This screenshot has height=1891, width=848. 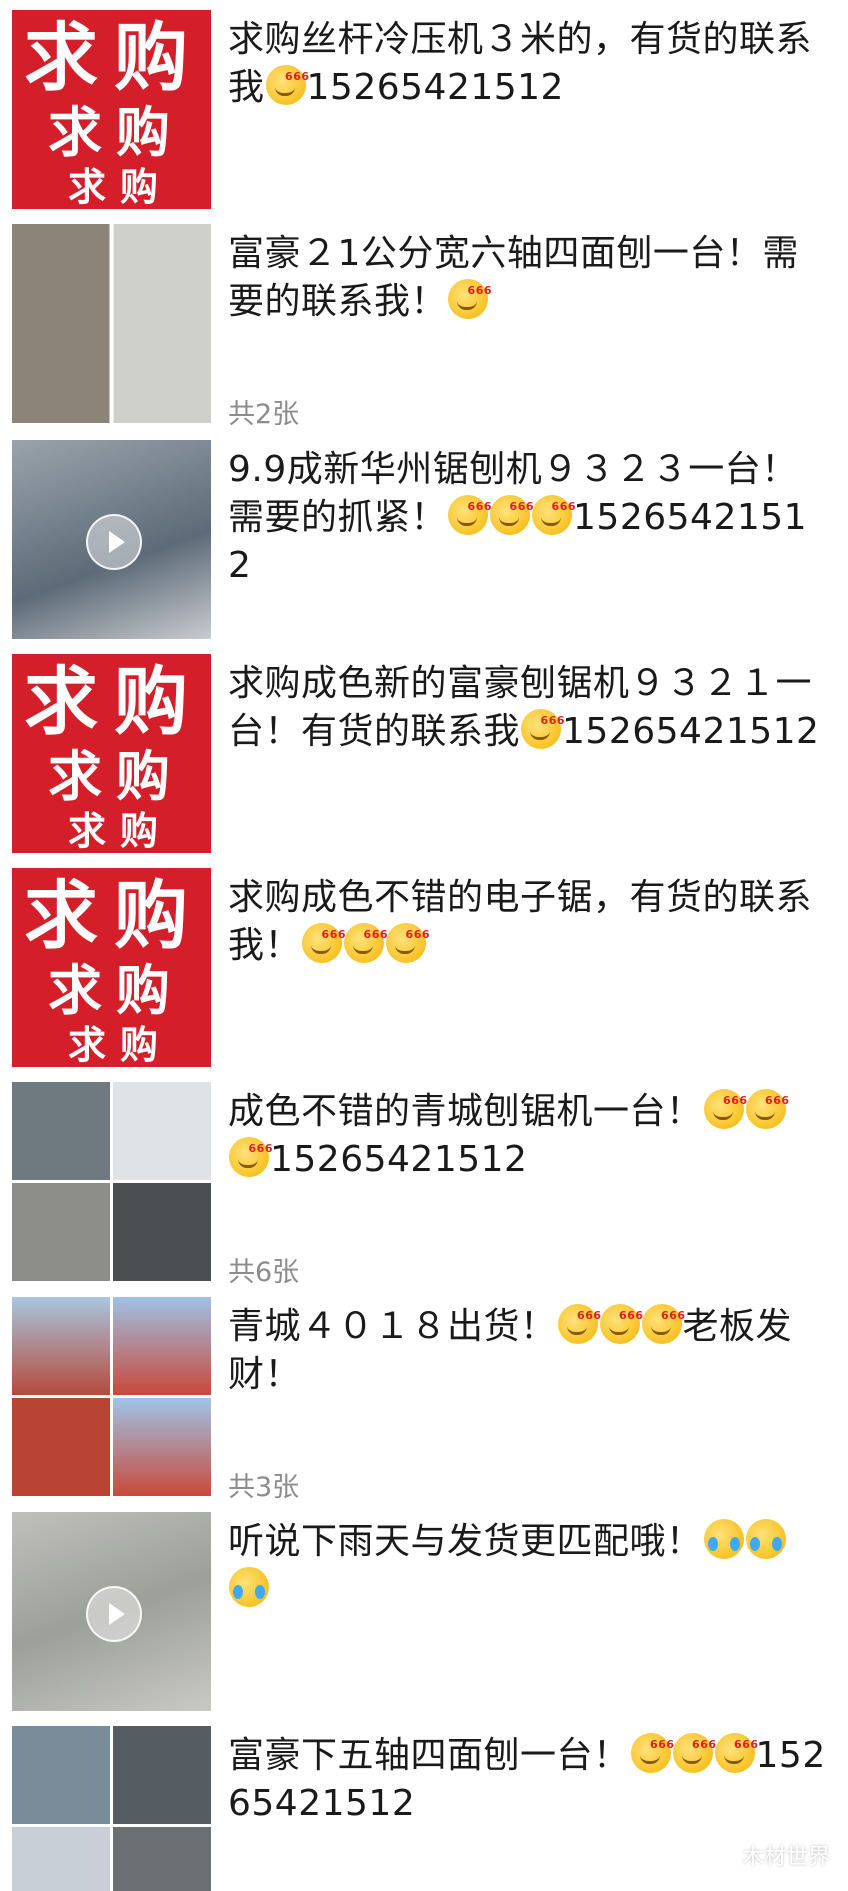 What do you see at coordinates (429, 1755) in the screenshot?
I see `post-text-main: 富豪下五轴四面刨一台！` at bounding box center [429, 1755].